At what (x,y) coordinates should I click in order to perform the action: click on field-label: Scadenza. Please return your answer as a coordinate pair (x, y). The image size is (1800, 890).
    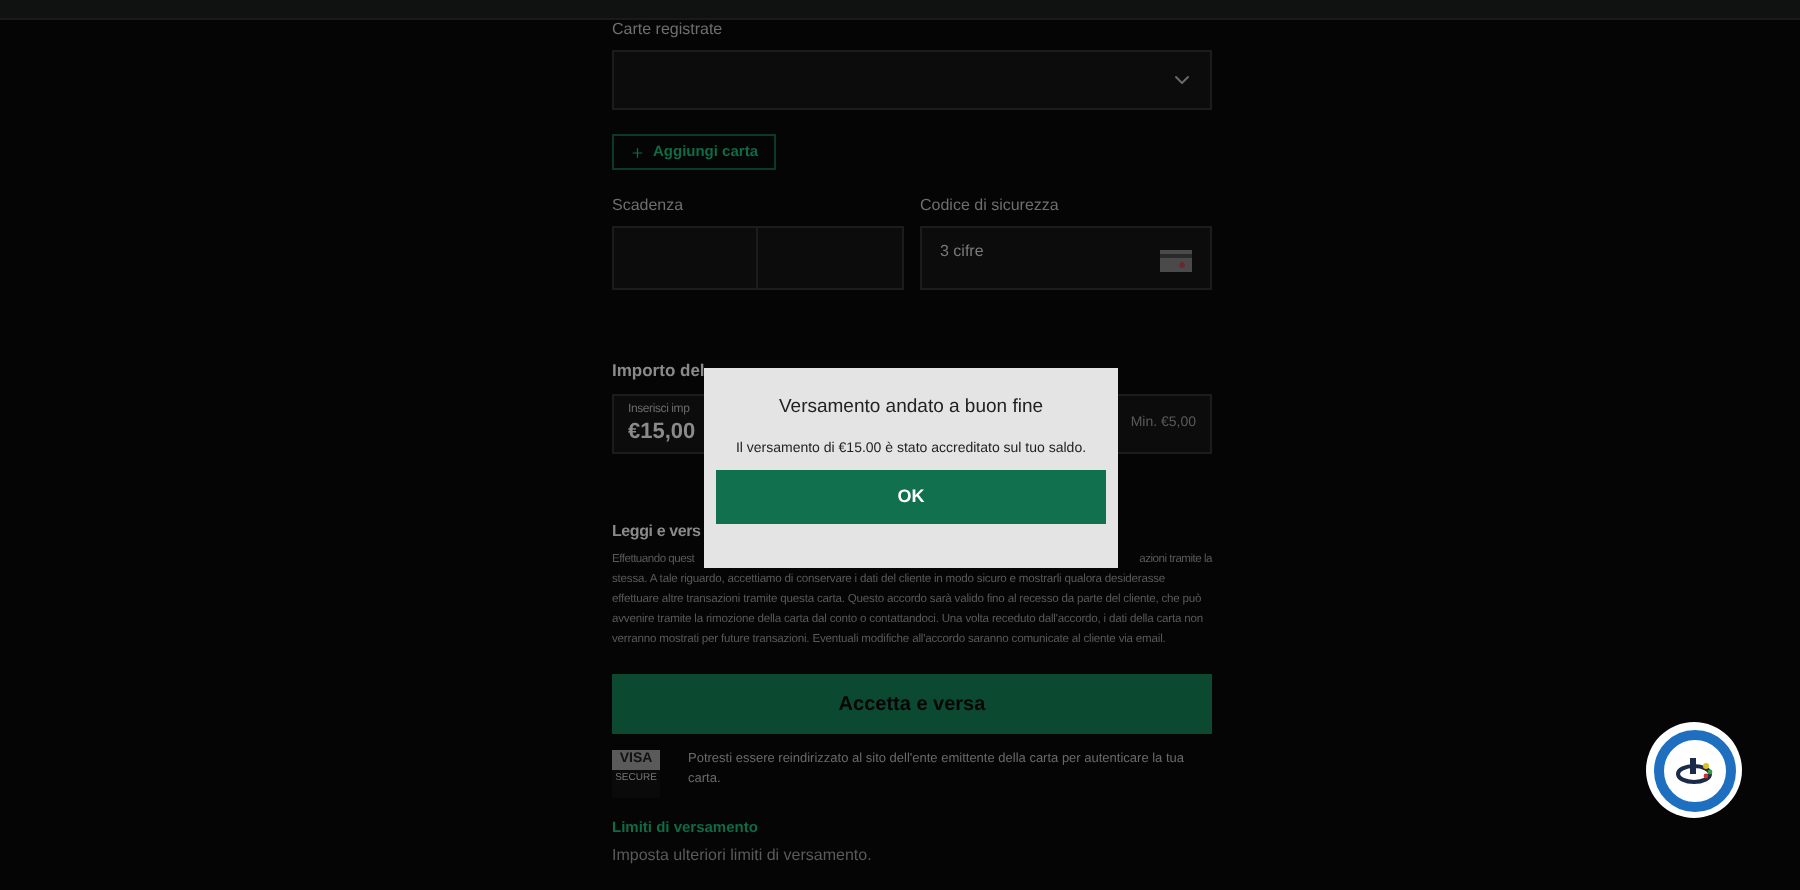
    Looking at the image, I should click on (649, 206).